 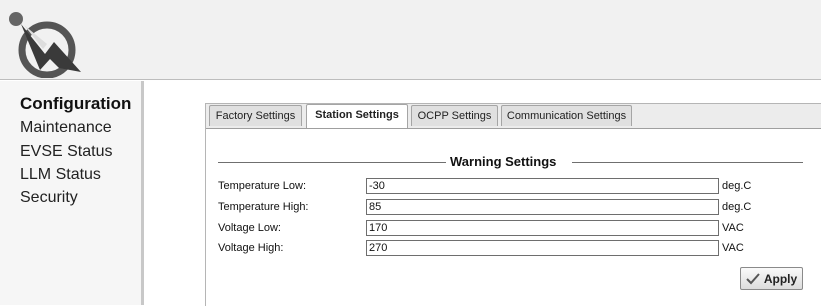 I want to click on lightning-logo-icon, so click(x=45, y=45).